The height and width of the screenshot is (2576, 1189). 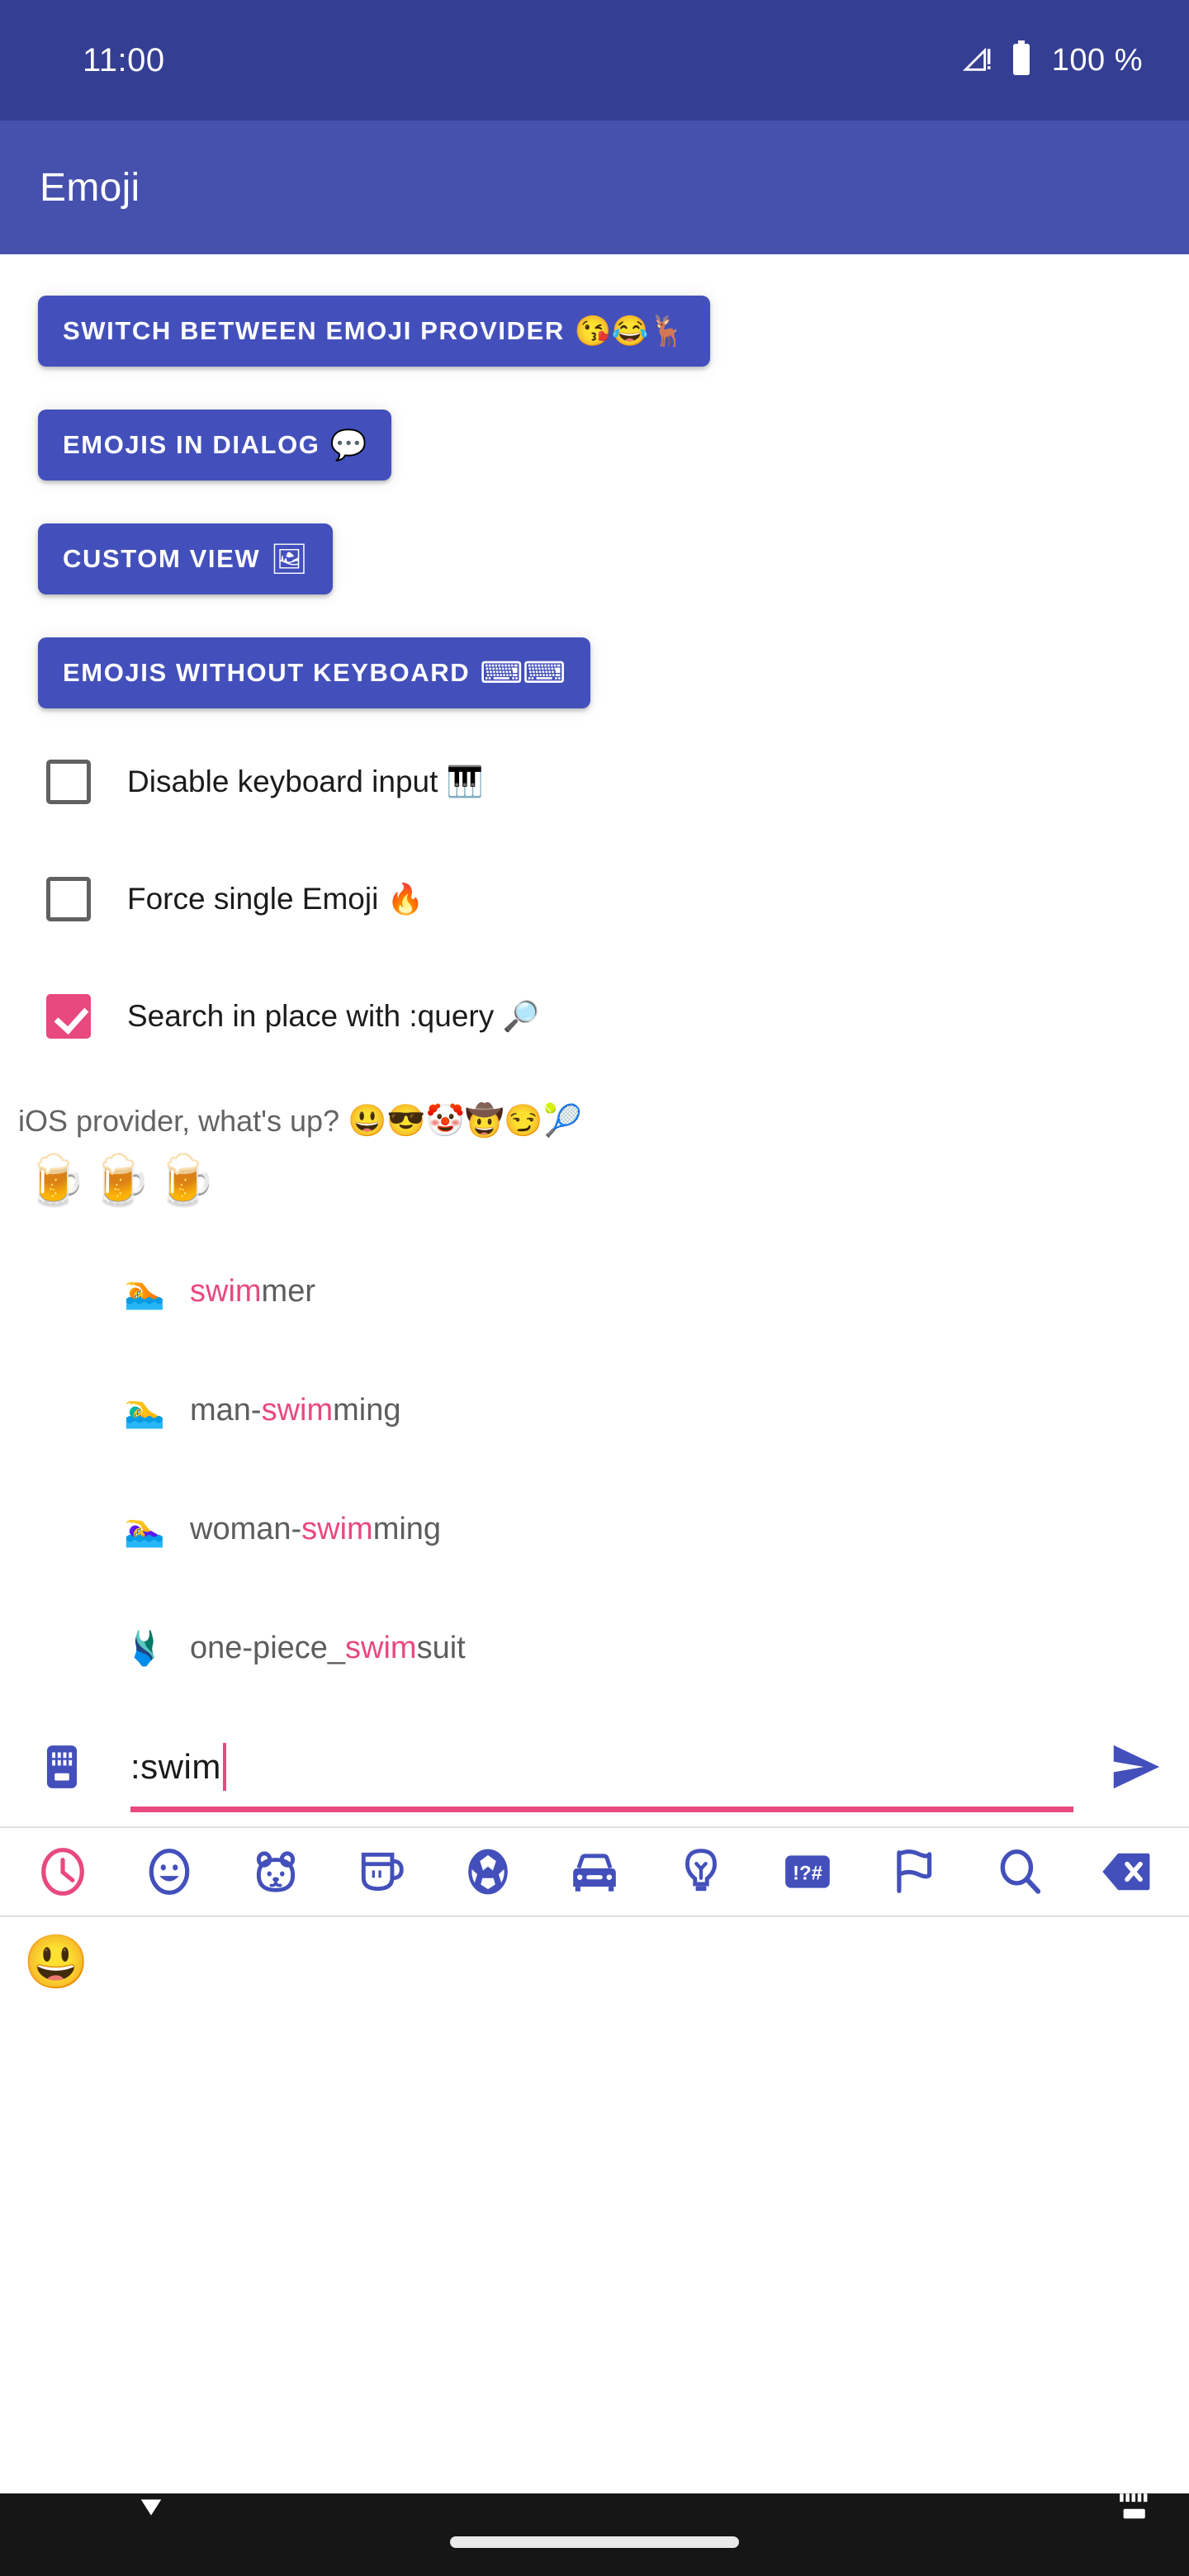 I want to click on emoji-search-input: :swim, so click(x=601, y=1766).